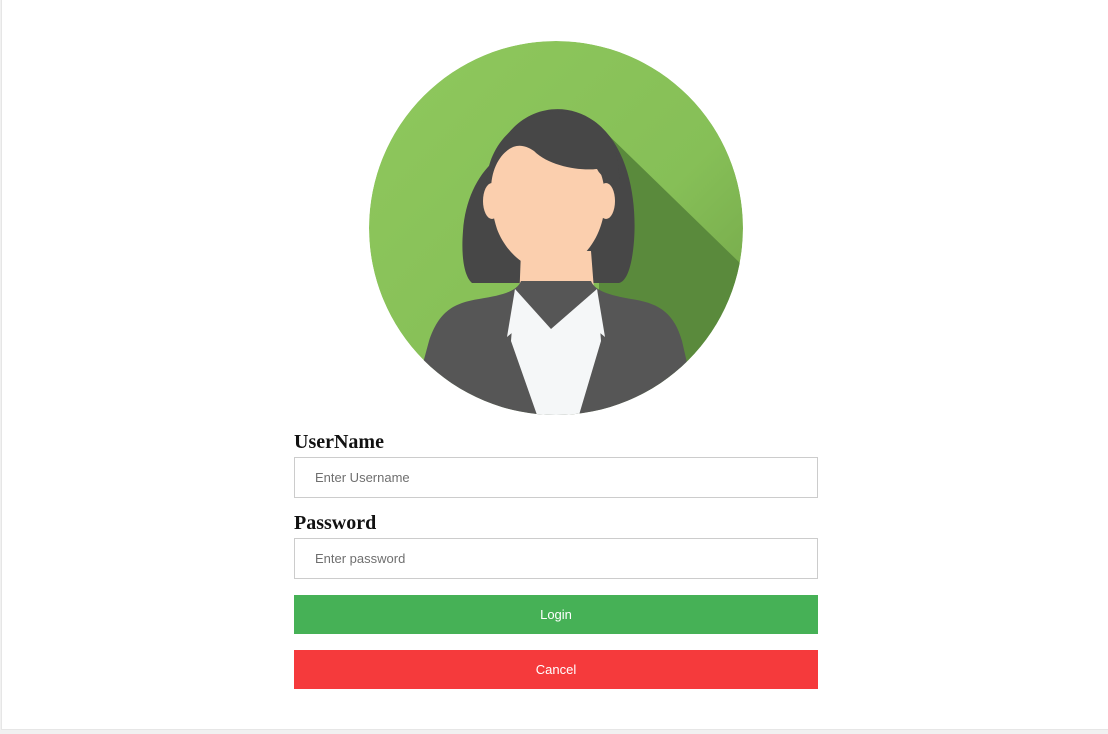 The height and width of the screenshot is (734, 1108). Describe the element at coordinates (335, 523) in the screenshot. I see `password-label: Password` at that location.